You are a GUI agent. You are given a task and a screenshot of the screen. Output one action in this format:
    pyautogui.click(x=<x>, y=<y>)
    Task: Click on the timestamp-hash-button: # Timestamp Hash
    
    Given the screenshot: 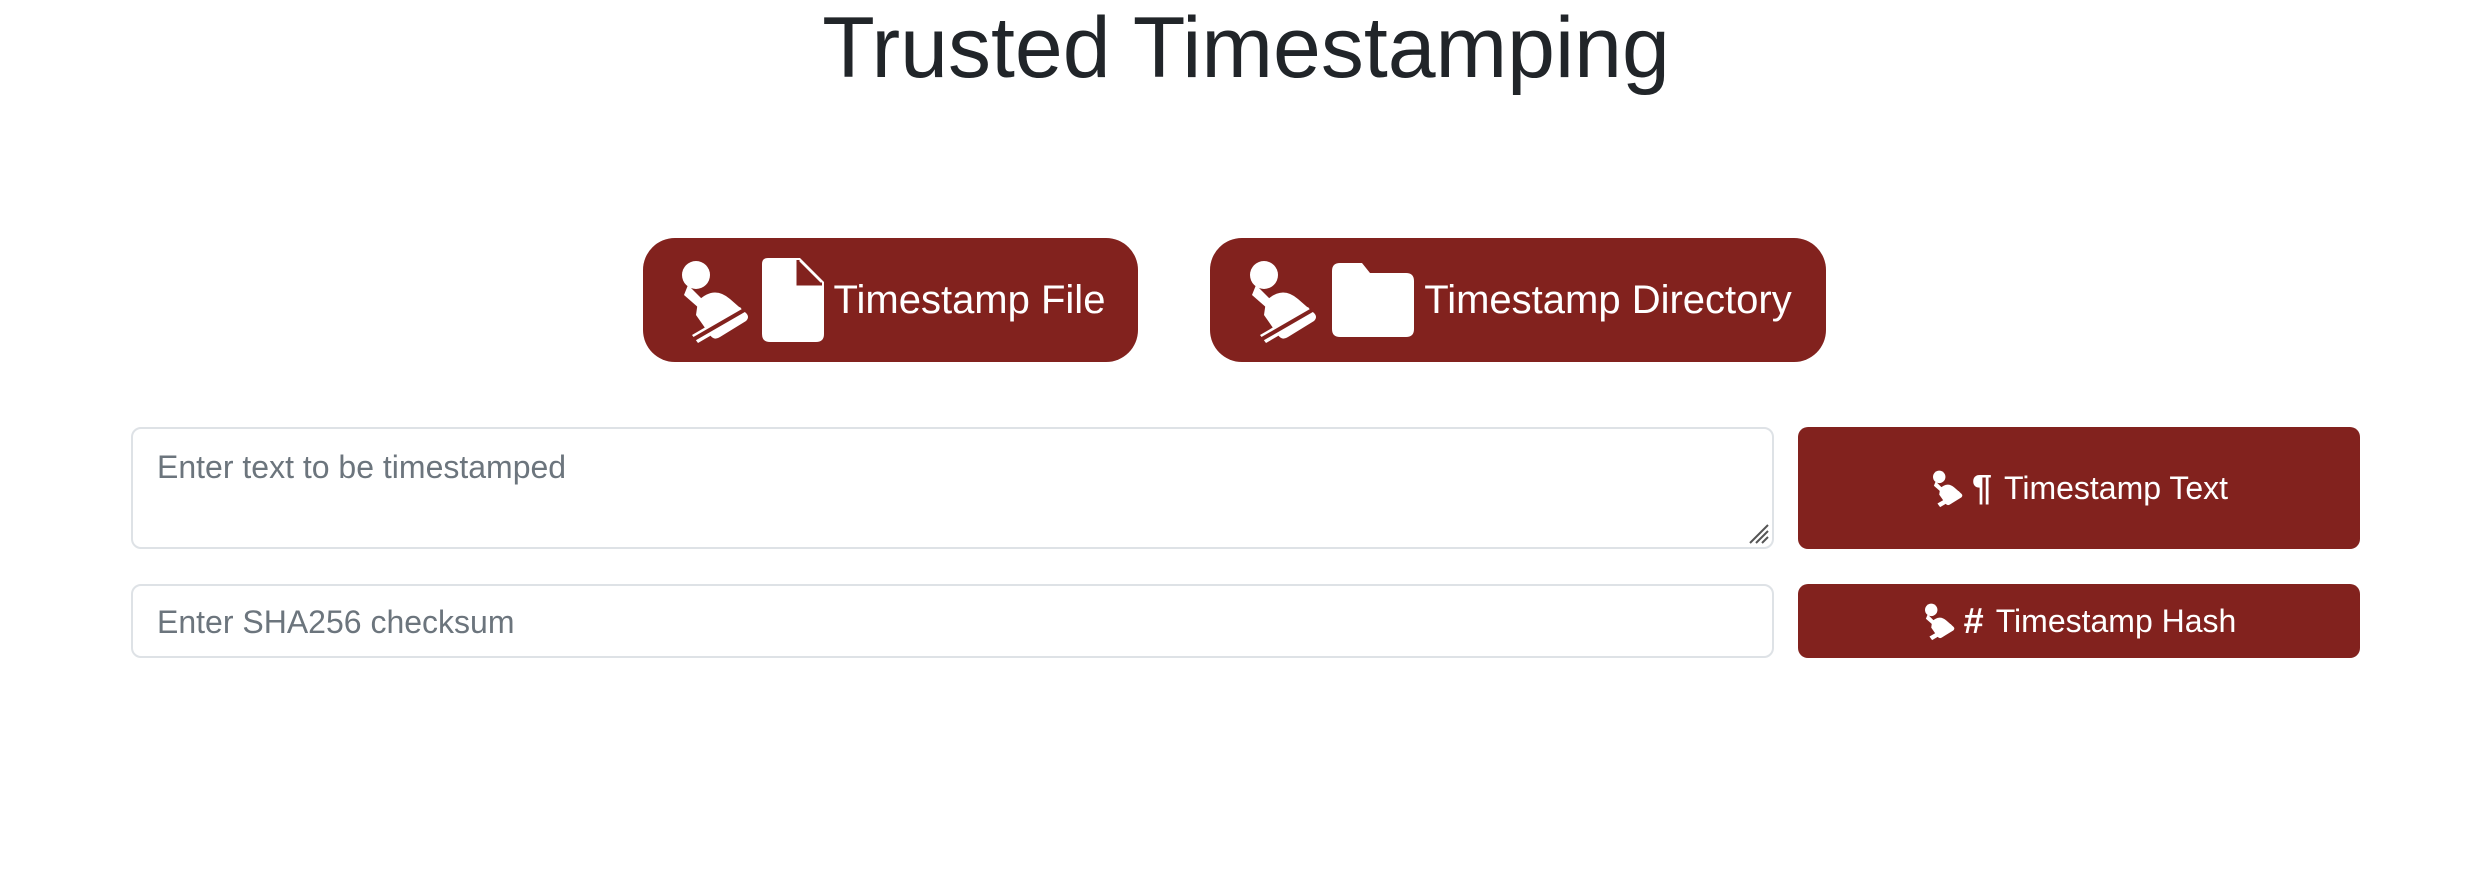 What is the action you would take?
    pyautogui.click(x=2079, y=621)
    